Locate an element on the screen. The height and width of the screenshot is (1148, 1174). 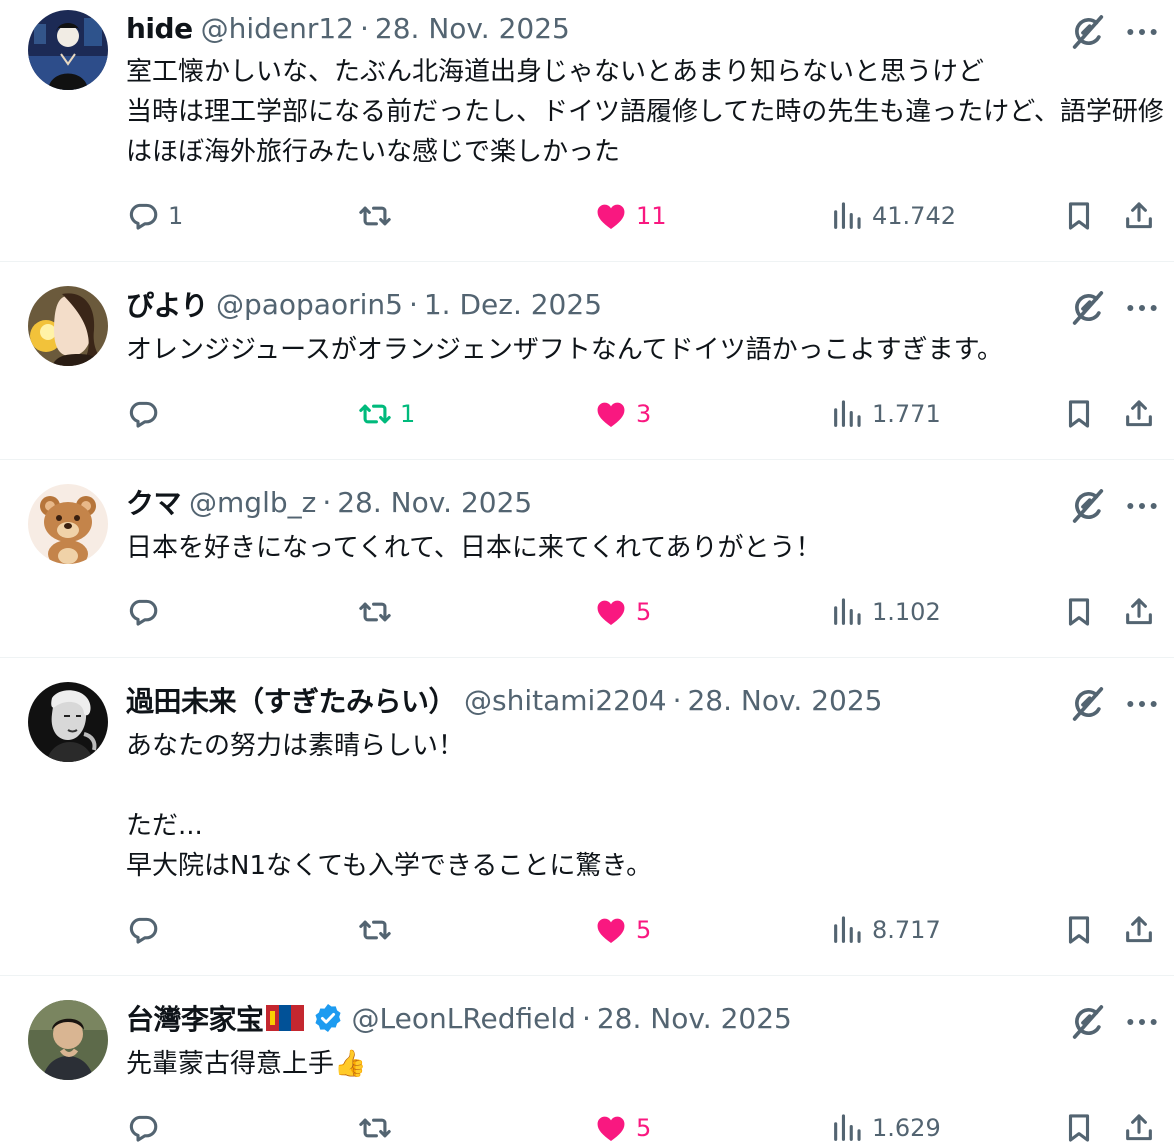
action-bar: 5 8.717 is located at coordinates (646, 930).